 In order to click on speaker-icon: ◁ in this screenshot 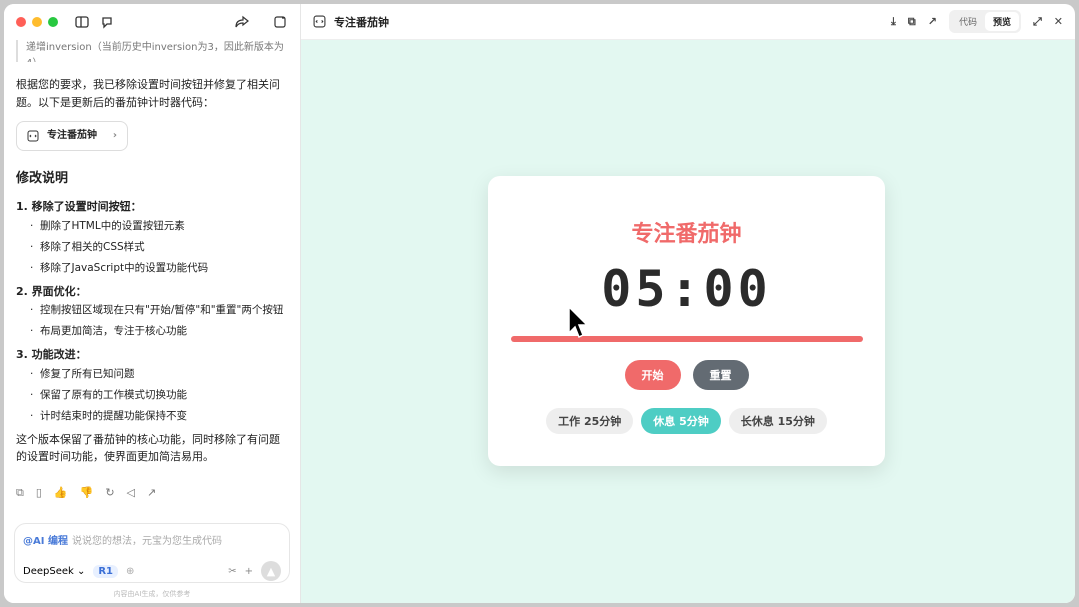, I will do `click(131, 493)`.